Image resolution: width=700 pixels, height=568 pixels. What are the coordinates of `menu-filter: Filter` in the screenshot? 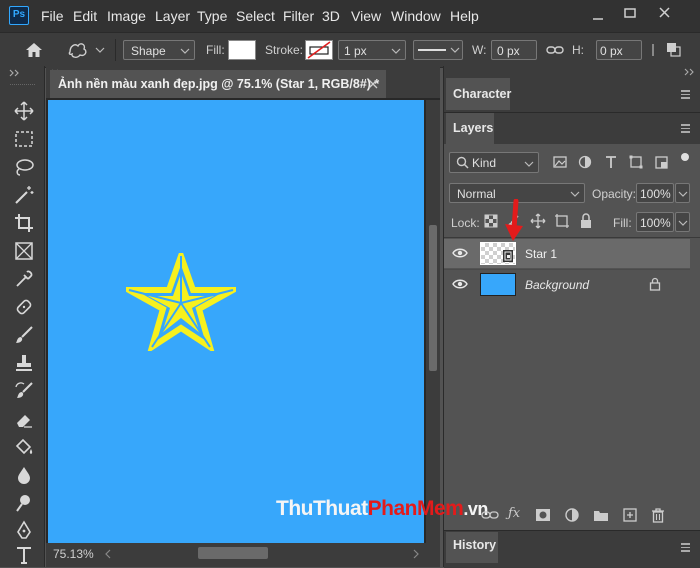 It's located at (298, 16).